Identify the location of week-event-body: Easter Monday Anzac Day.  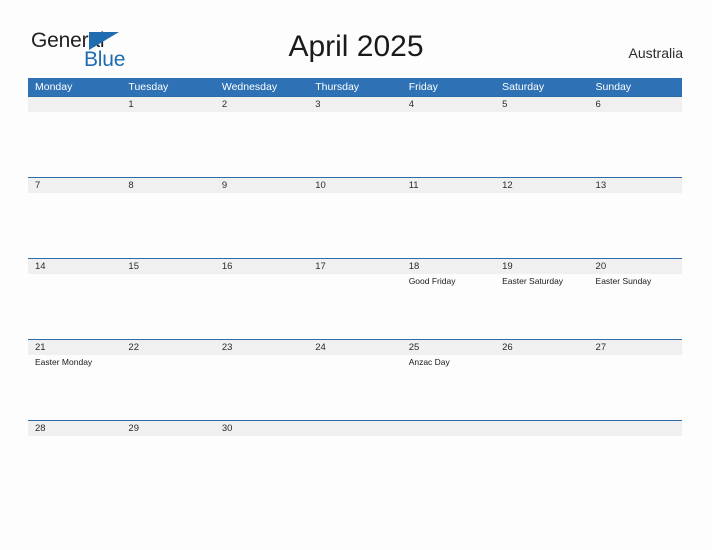
(355, 387).